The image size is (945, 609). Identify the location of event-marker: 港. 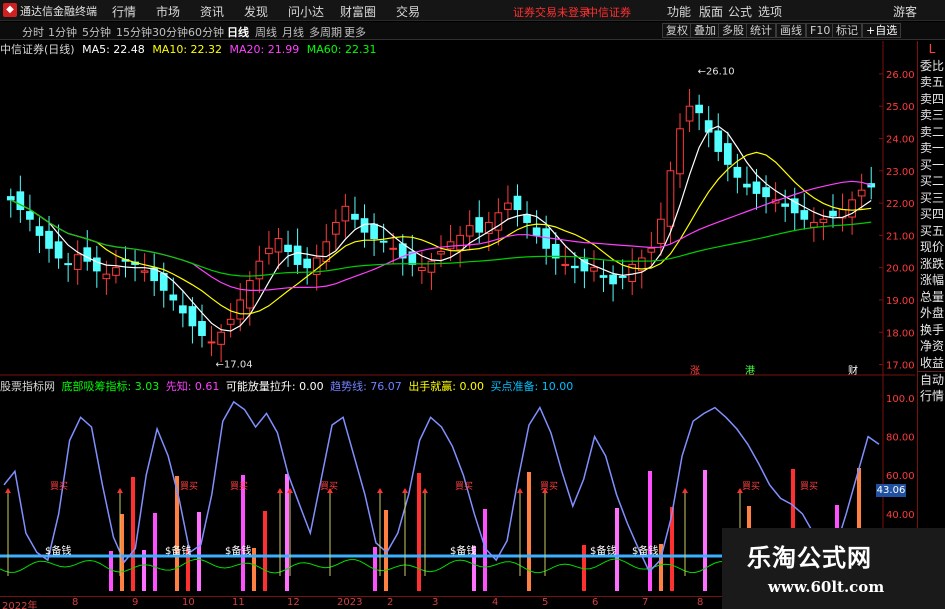
(750, 370).